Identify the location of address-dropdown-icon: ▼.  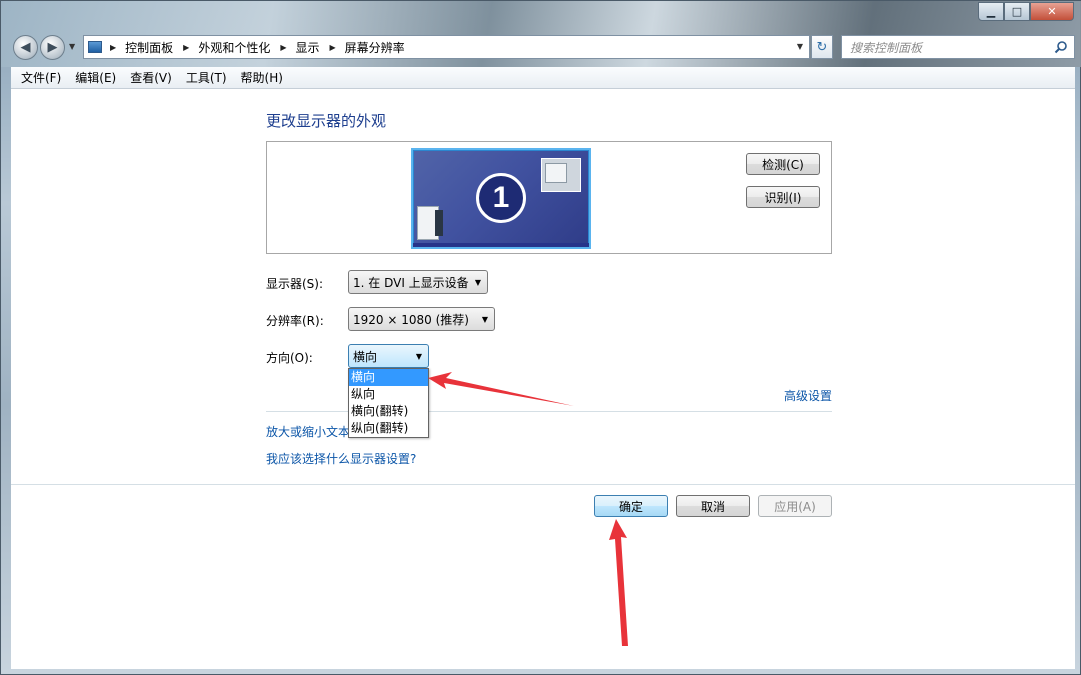
(800, 46).